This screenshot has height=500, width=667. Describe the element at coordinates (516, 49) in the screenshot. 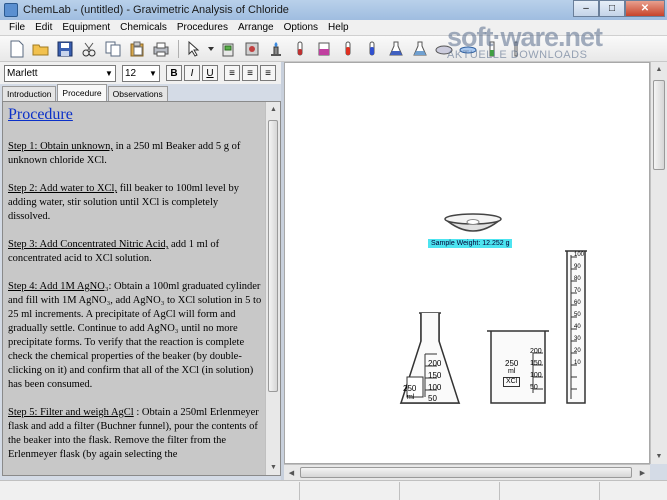

I see `pipette-icon` at that location.